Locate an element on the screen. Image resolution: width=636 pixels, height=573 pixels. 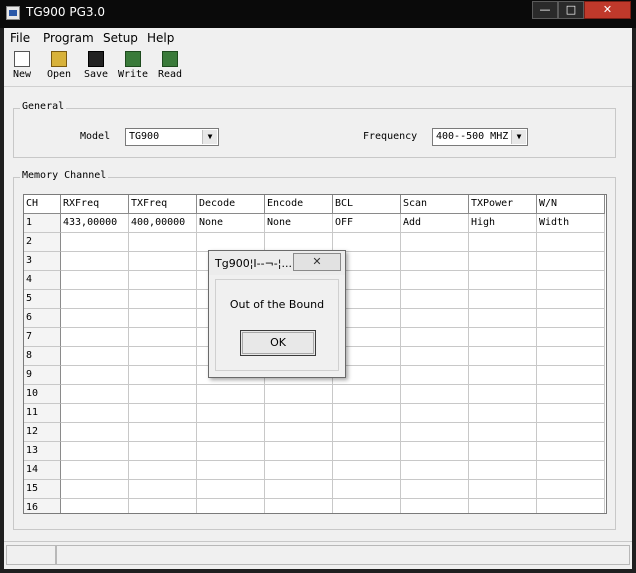
row-header: 14 is located at coordinates (42, 470).